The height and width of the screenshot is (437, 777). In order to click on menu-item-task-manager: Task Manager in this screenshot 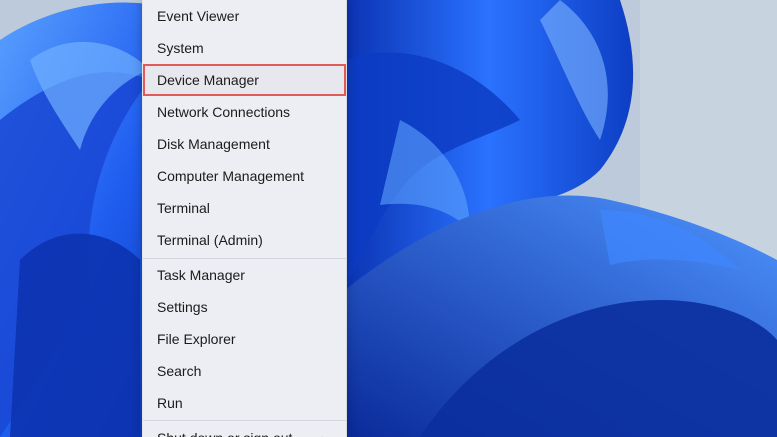, I will do `click(244, 275)`.